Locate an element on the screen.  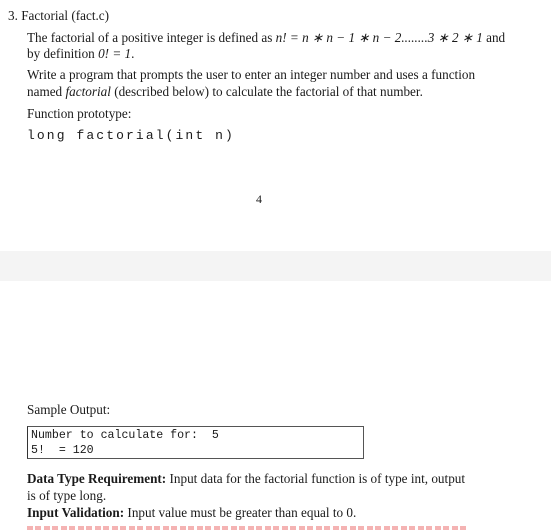
cut-off-highlighted-line is located at coordinates (247, 527).